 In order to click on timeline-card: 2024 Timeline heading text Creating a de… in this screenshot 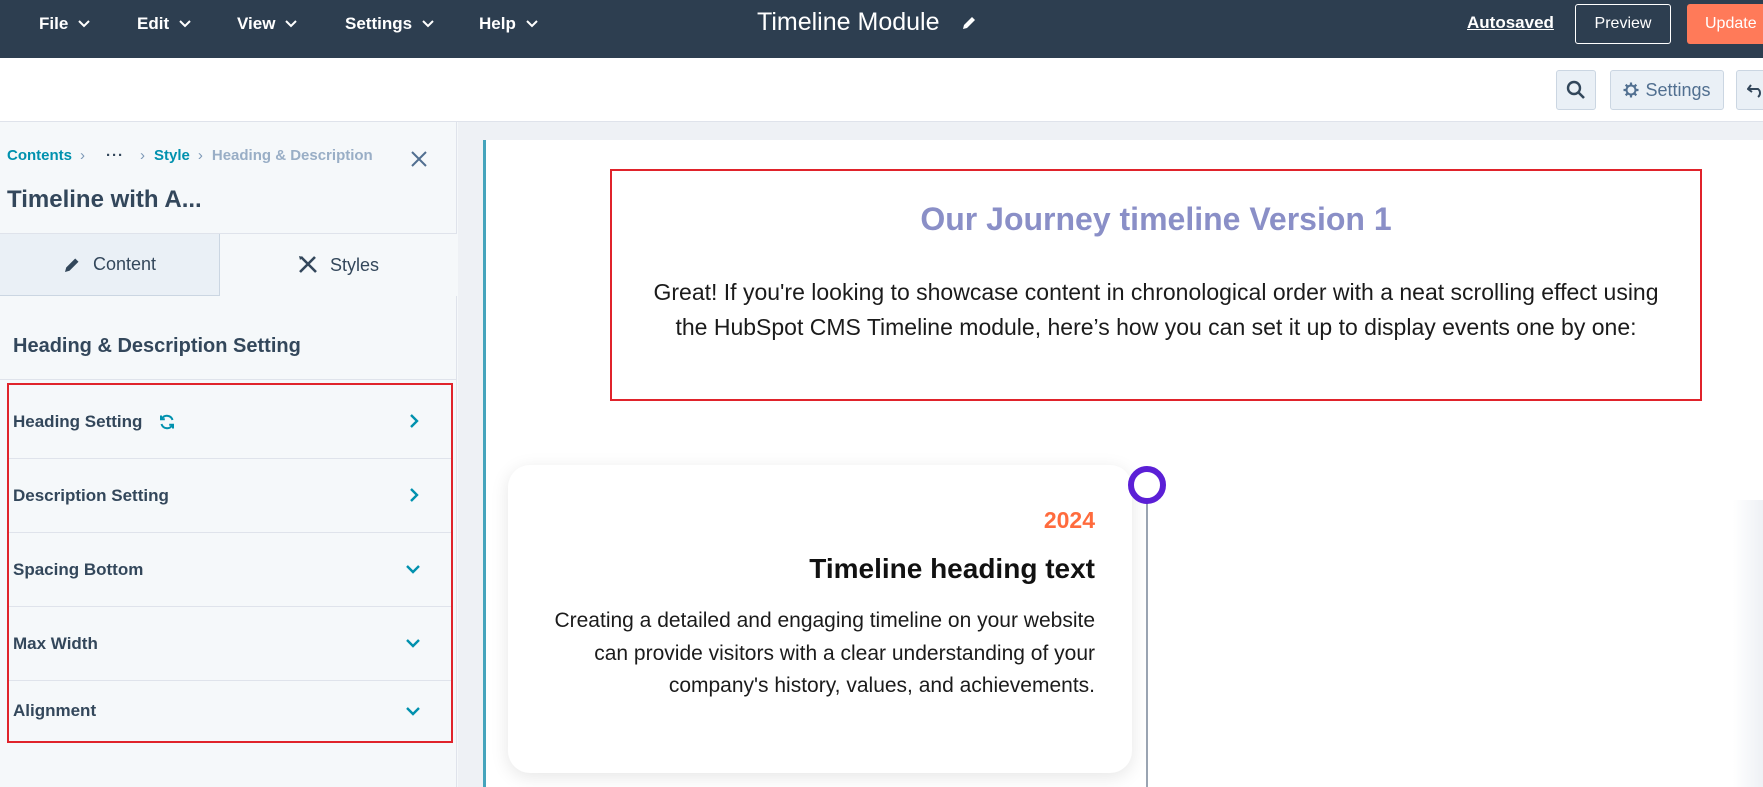, I will do `click(820, 619)`.